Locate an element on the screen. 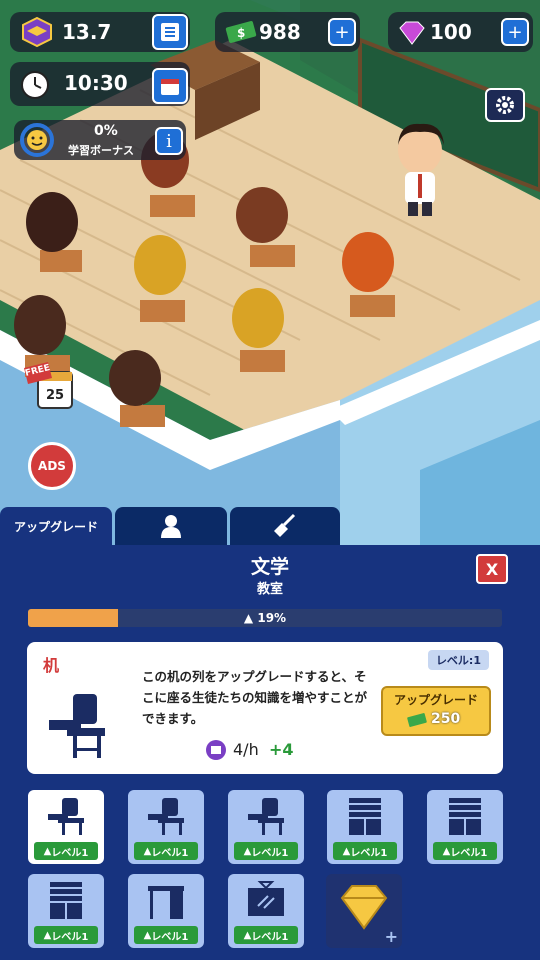 Image resolution: width=540 pixels, height=960 pixels. upgrade-cost: 250 is located at coordinates (446, 719).